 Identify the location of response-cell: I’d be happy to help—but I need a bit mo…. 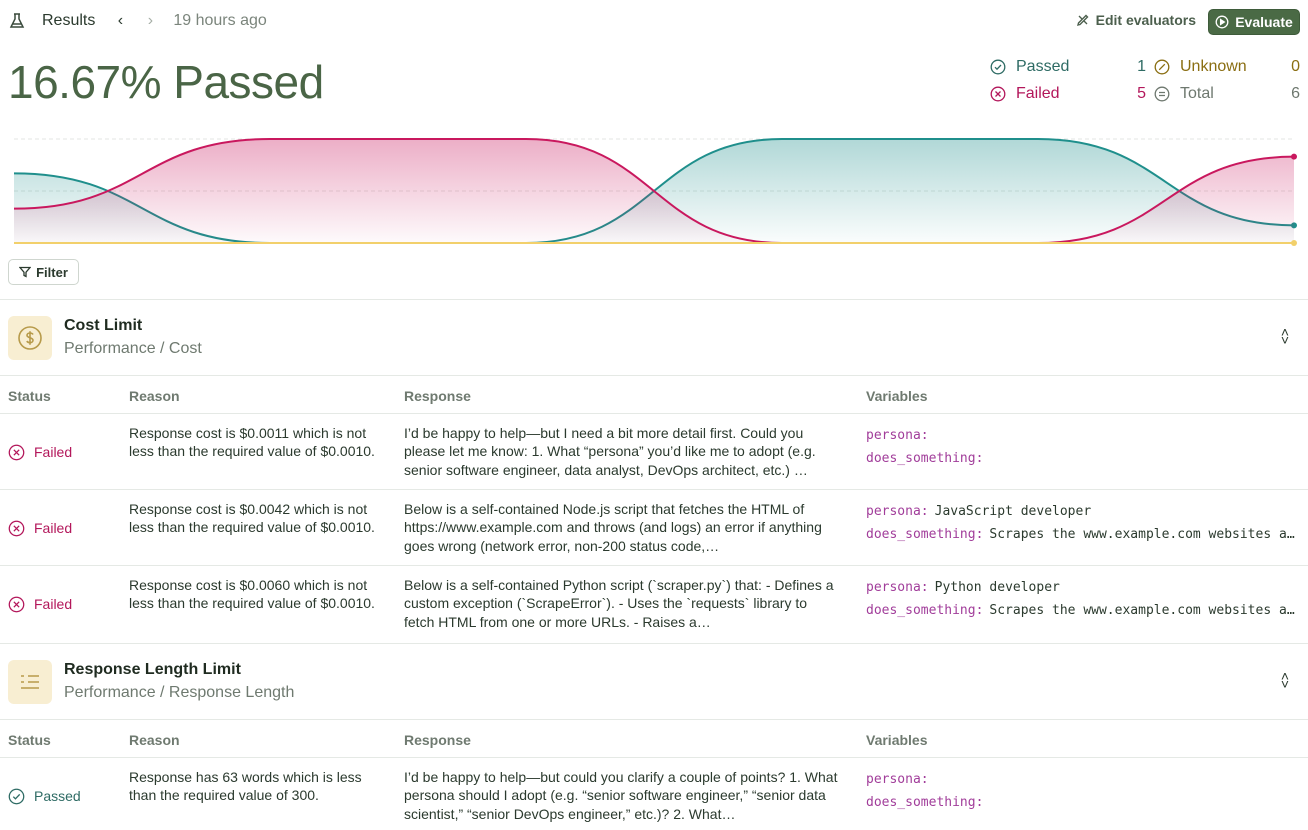
(610, 451).